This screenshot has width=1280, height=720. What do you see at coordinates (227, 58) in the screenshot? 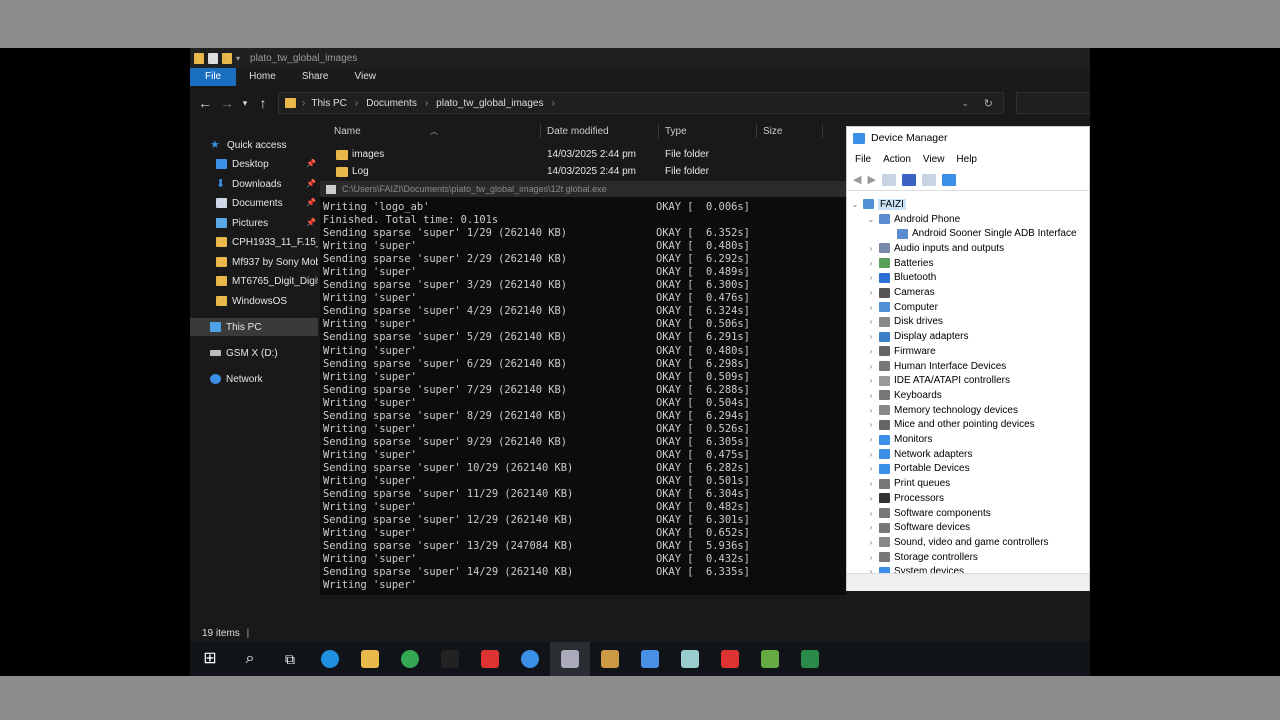
I see `new-folder-icon` at bounding box center [227, 58].